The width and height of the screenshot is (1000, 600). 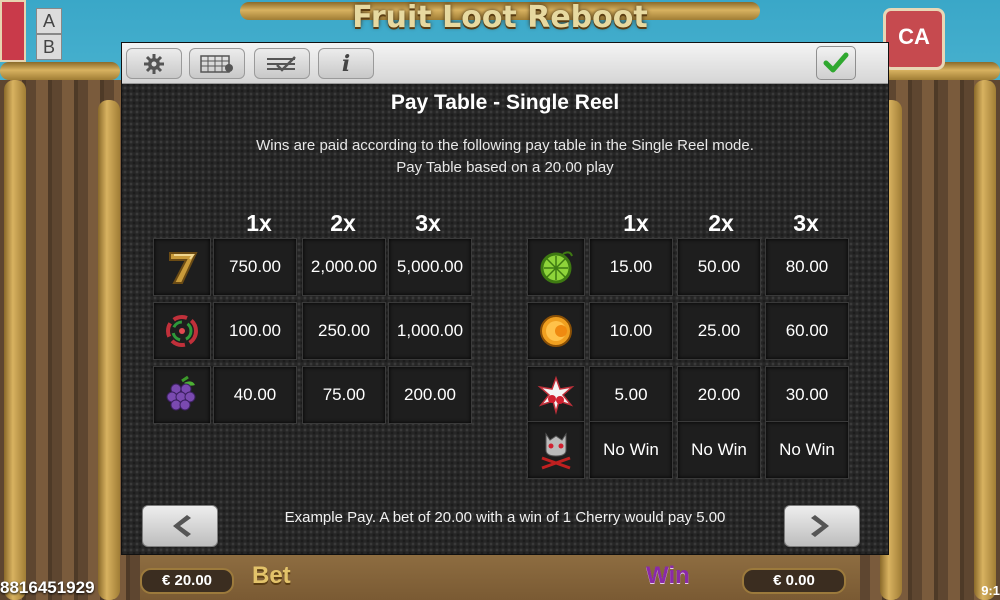 I want to click on dialog-toolbar: i, so click(x=505, y=63).